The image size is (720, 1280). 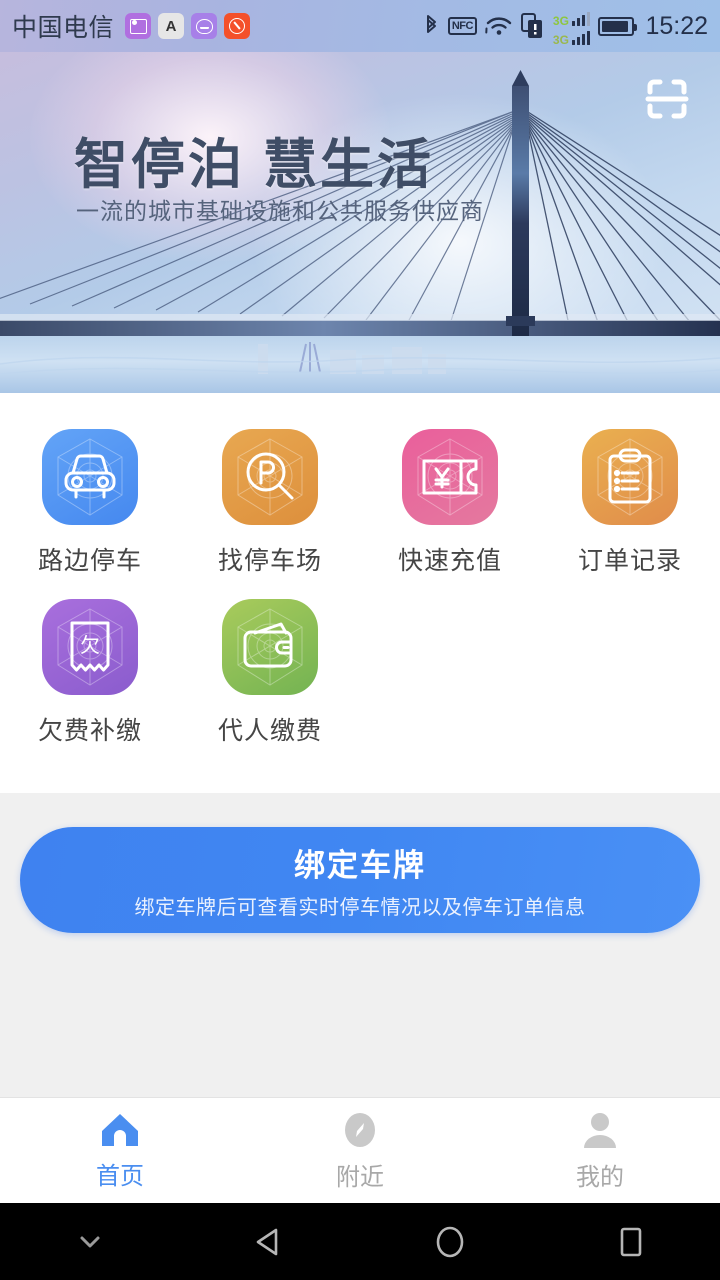 What do you see at coordinates (120, 1176) in the screenshot?
I see `tab-label: 首页` at bounding box center [120, 1176].